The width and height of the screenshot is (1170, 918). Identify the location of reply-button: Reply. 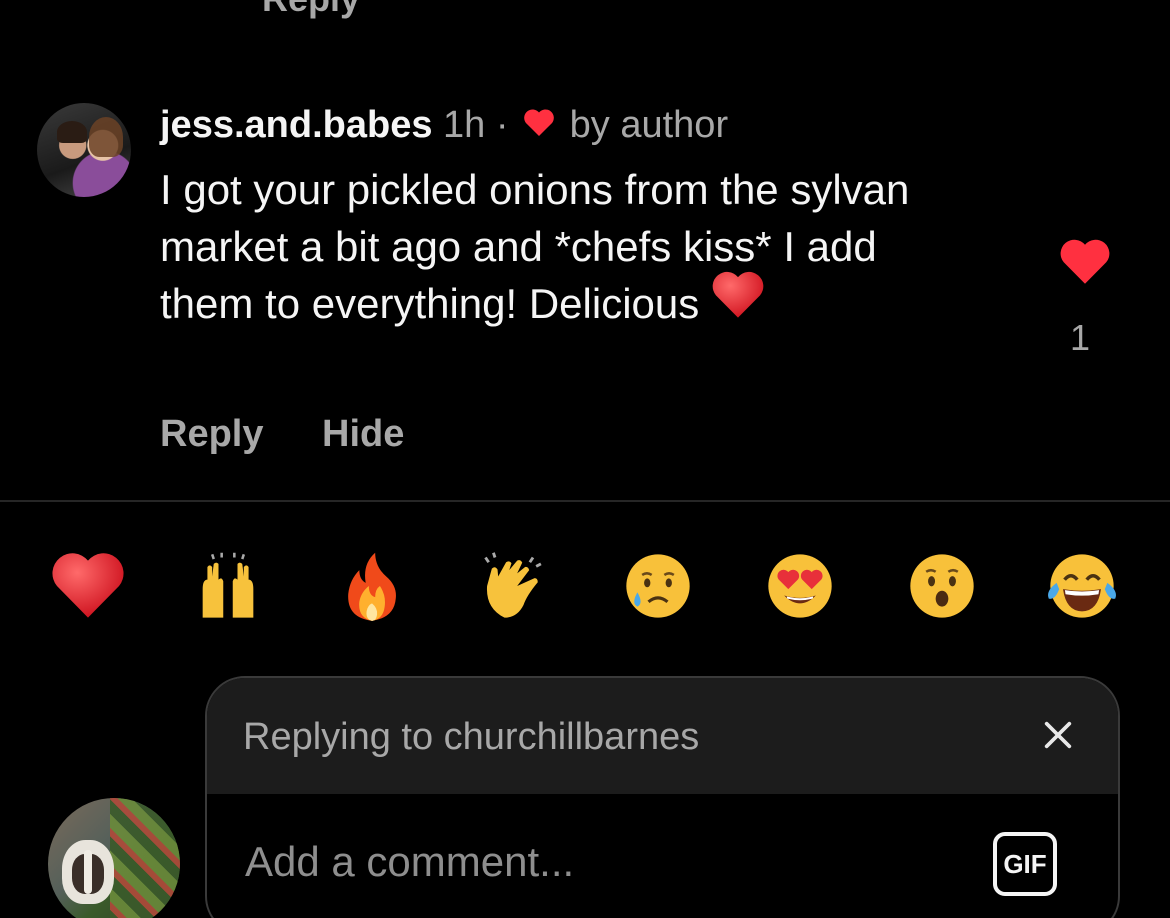
(211, 434).